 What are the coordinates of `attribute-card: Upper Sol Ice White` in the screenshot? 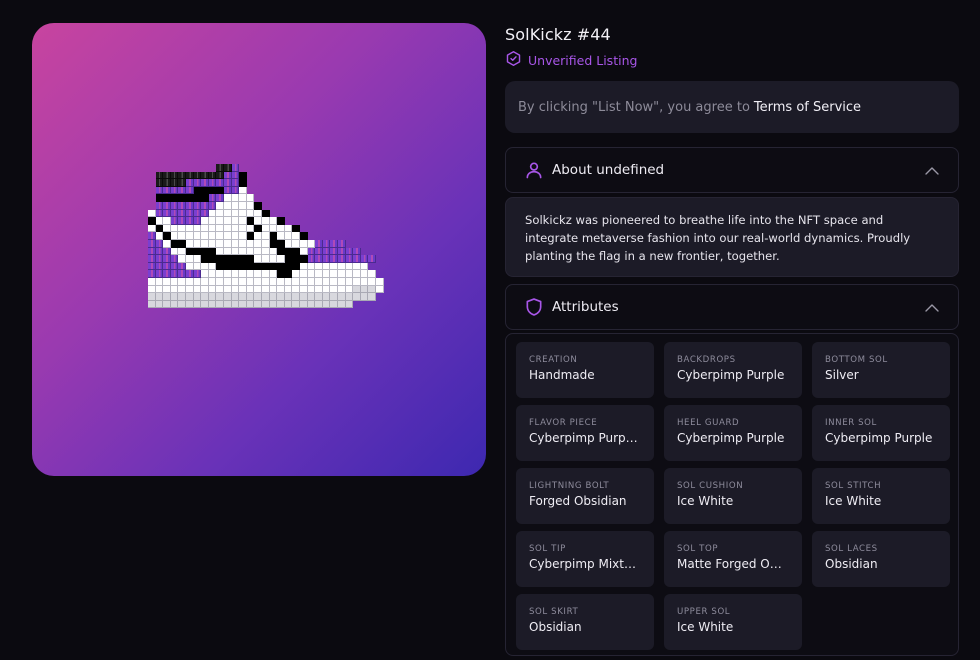 It's located at (733, 622).